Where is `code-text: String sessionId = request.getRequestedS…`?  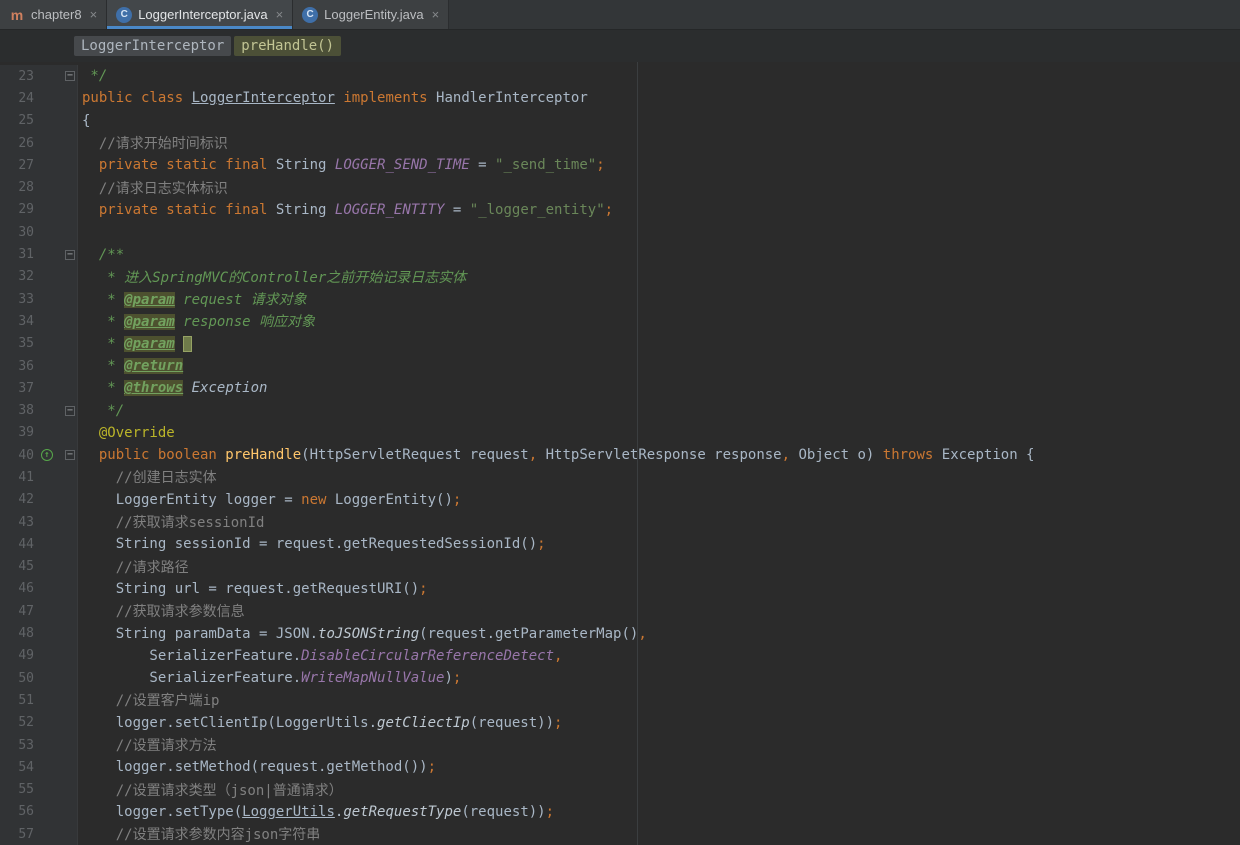 code-text: String sessionId = request.getRequestedS… is located at coordinates (312, 544).